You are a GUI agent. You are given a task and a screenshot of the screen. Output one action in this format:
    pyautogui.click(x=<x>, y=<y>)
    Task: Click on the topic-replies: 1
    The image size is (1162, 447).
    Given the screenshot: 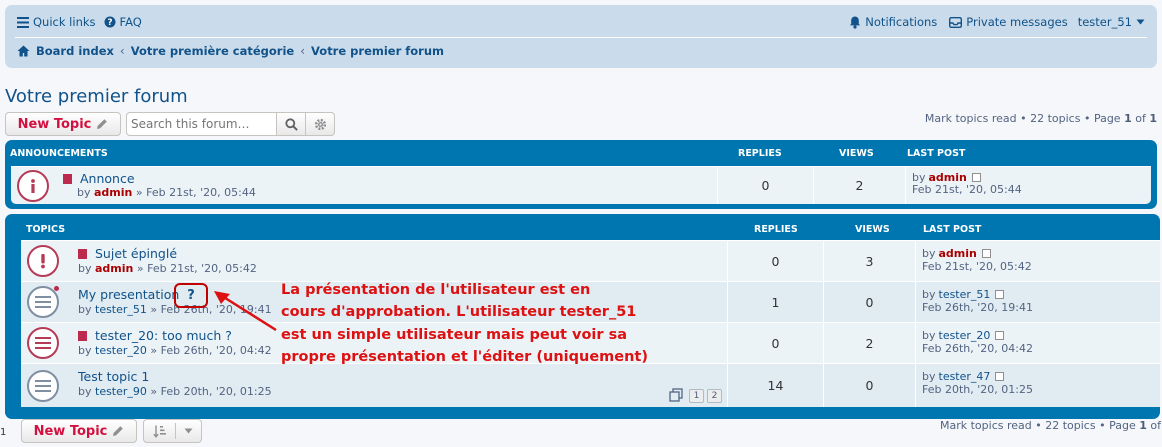 What is the action you would take?
    pyautogui.click(x=775, y=302)
    